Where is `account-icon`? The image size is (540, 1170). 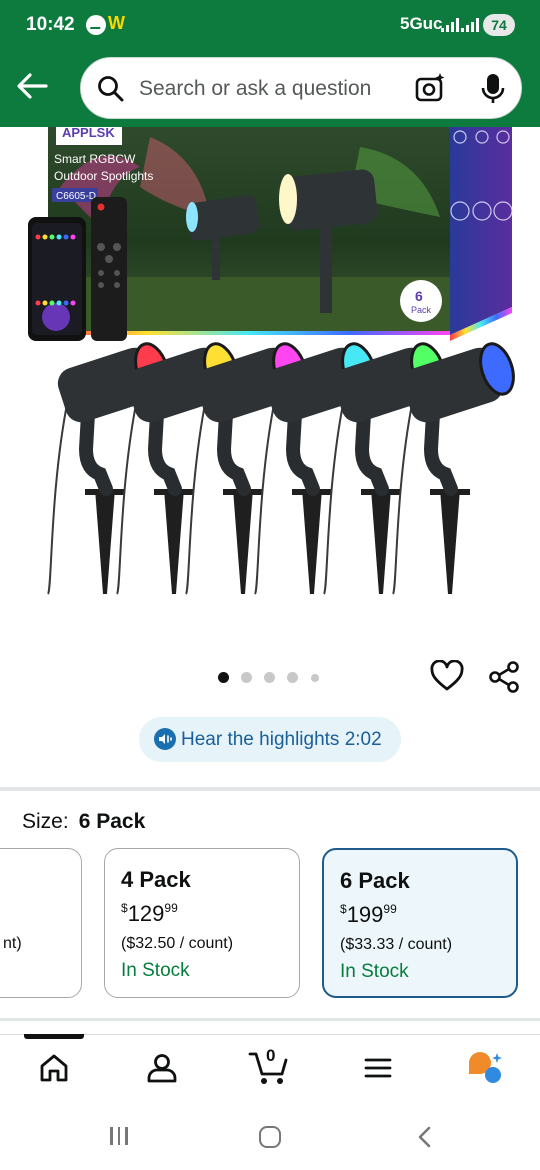
account-icon is located at coordinates (162, 1068).